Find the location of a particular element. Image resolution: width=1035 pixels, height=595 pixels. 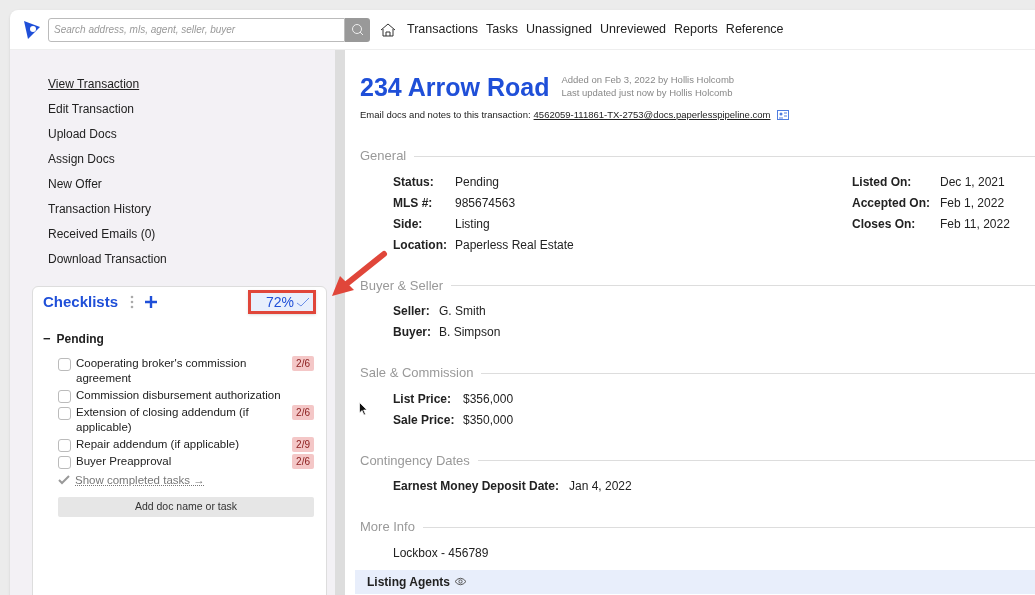

sidebar-link: New Offer is located at coordinates (75, 184).